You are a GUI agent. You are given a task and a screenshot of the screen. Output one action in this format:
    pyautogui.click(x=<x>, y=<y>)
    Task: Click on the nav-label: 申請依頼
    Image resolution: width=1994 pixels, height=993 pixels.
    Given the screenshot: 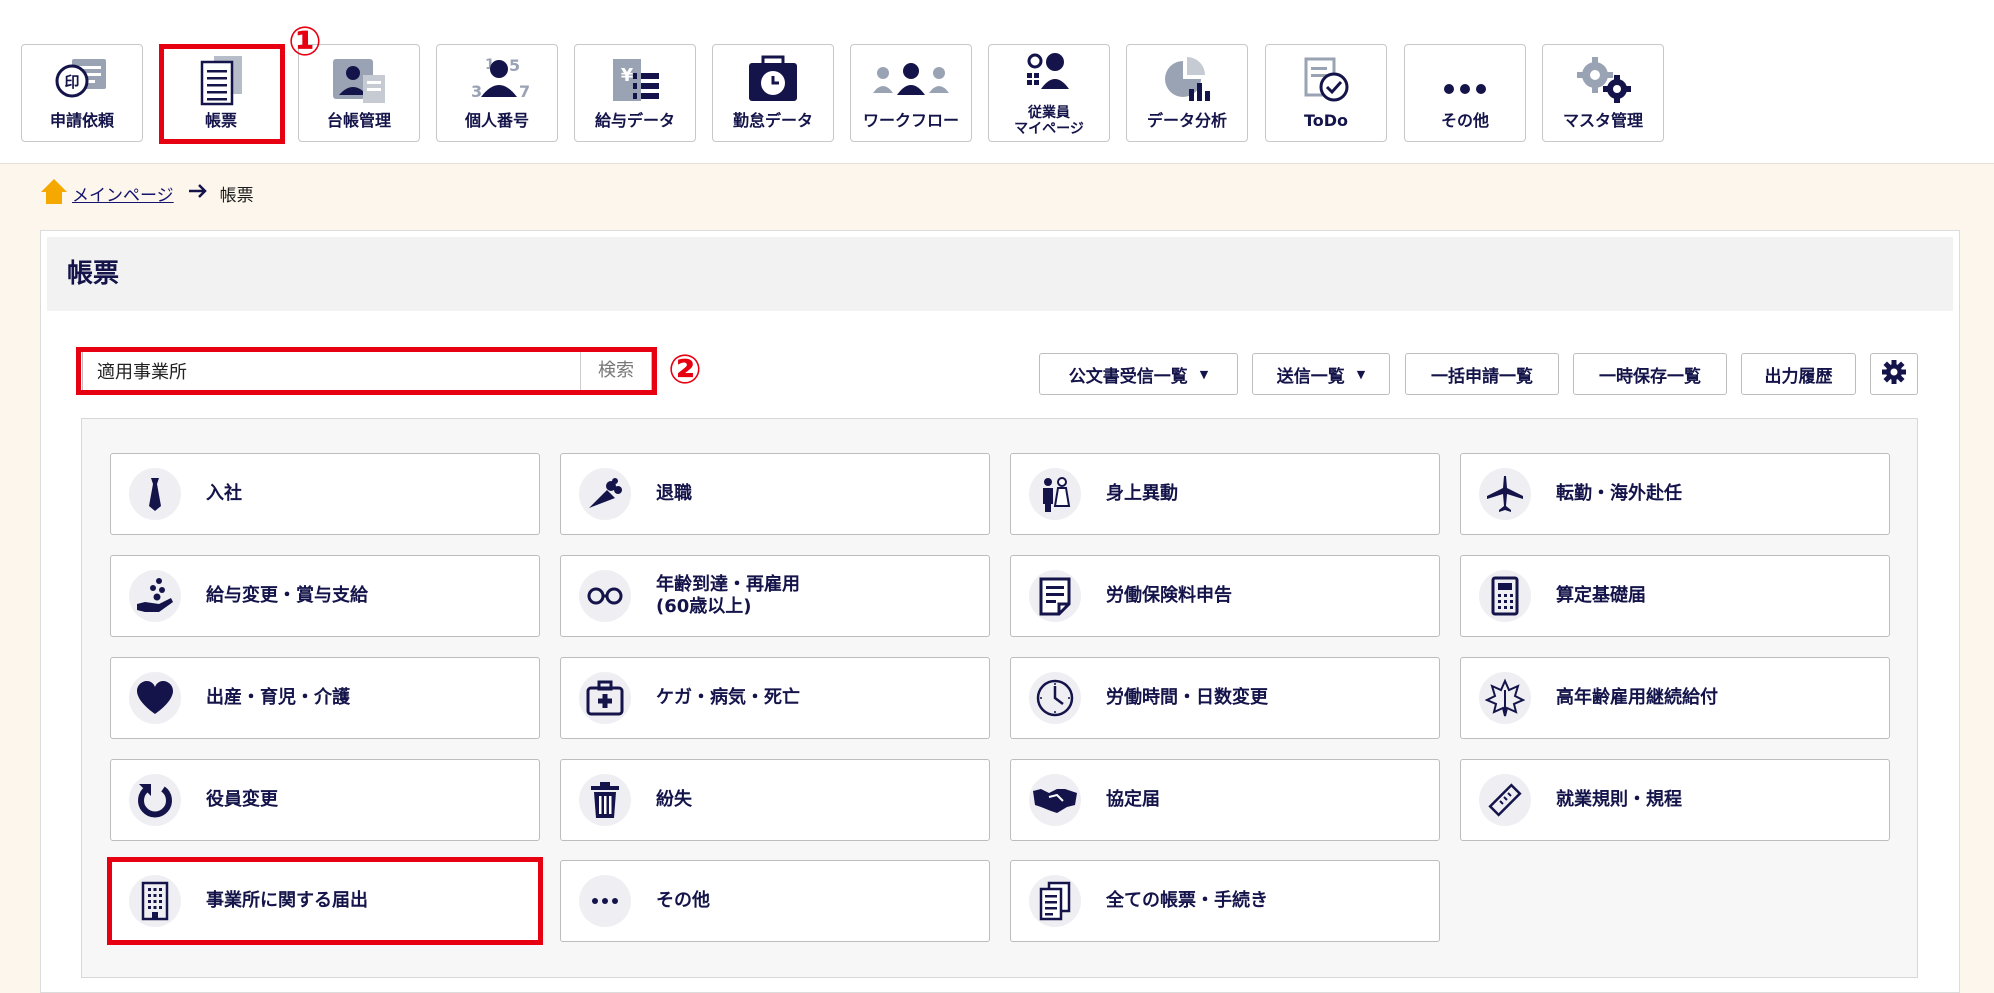 What is the action you would take?
    pyautogui.click(x=81, y=120)
    